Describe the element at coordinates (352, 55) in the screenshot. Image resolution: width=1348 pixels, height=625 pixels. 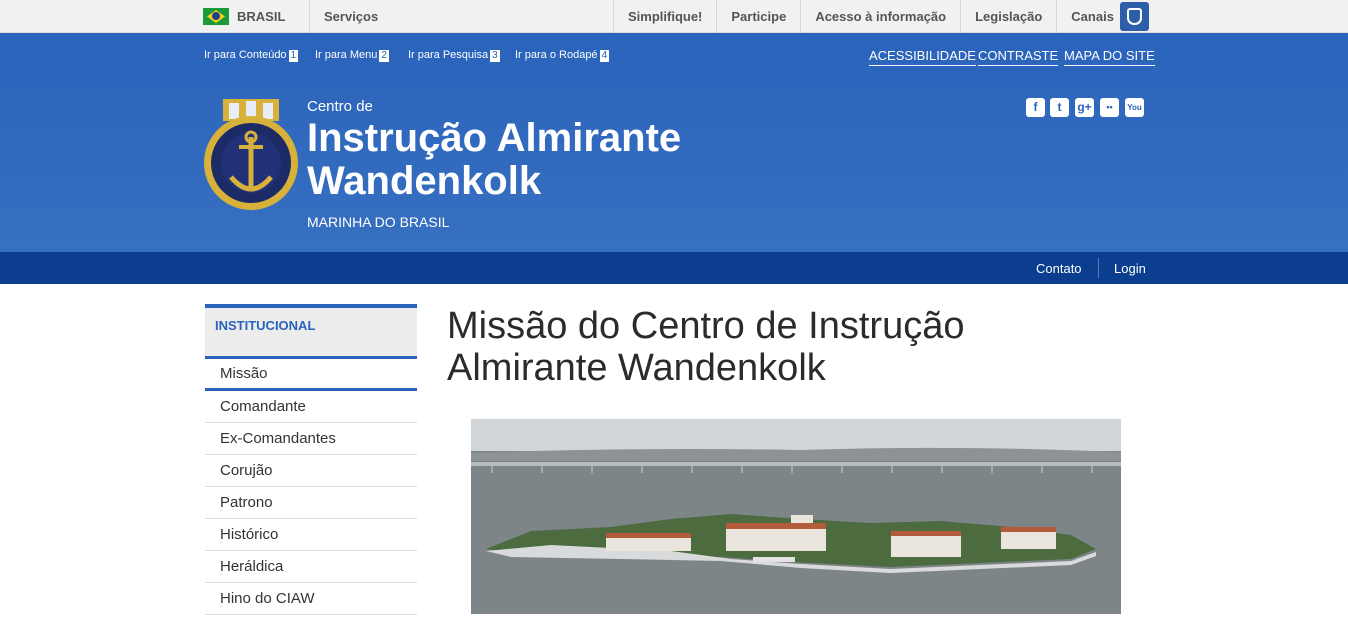
I see `skip-to-menu-link: Ir para Menu 2` at that location.